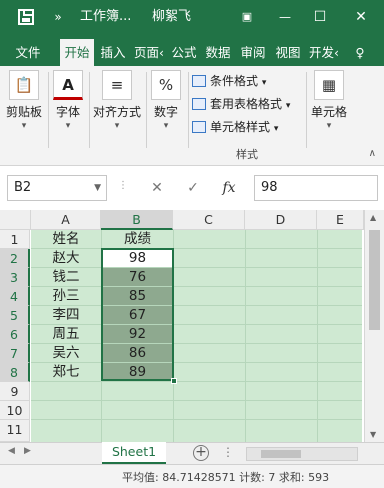 This screenshot has height=488, width=384. Describe the element at coordinates (137, 353) in the screenshot. I see `cell-b7: 86` at that location.